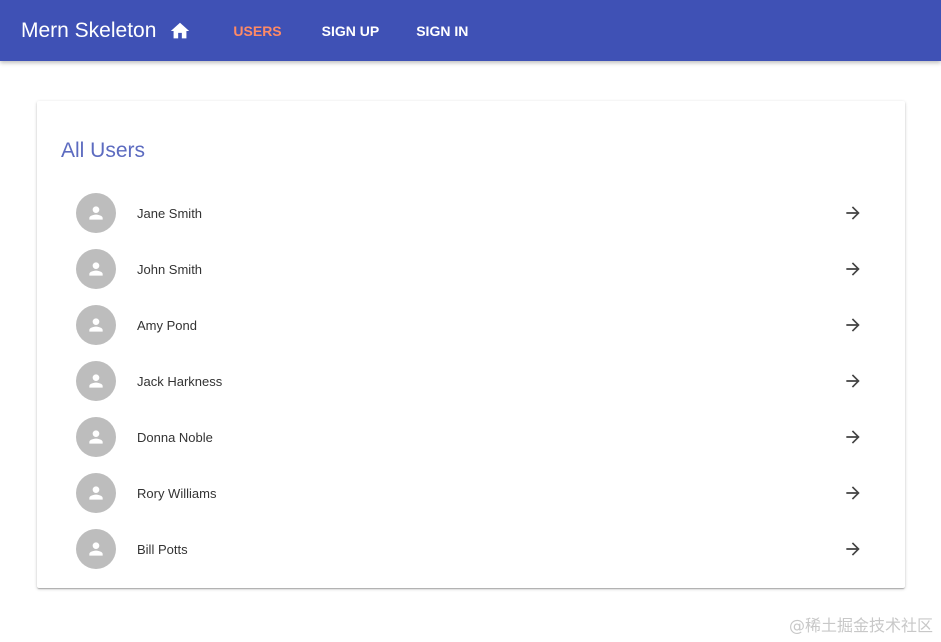  What do you see at coordinates (170, 269) in the screenshot?
I see `user-name: John Smith` at bounding box center [170, 269].